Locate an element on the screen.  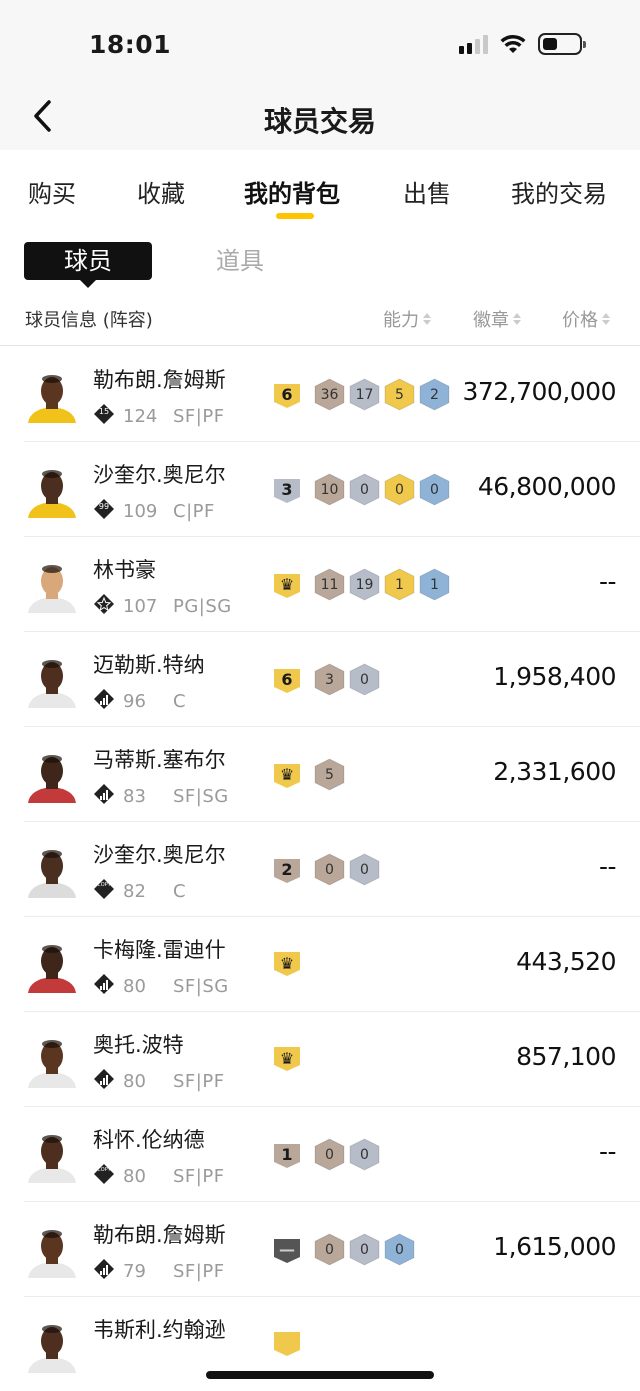
sort-ability: 能力 is located at coordinates (407, 319).